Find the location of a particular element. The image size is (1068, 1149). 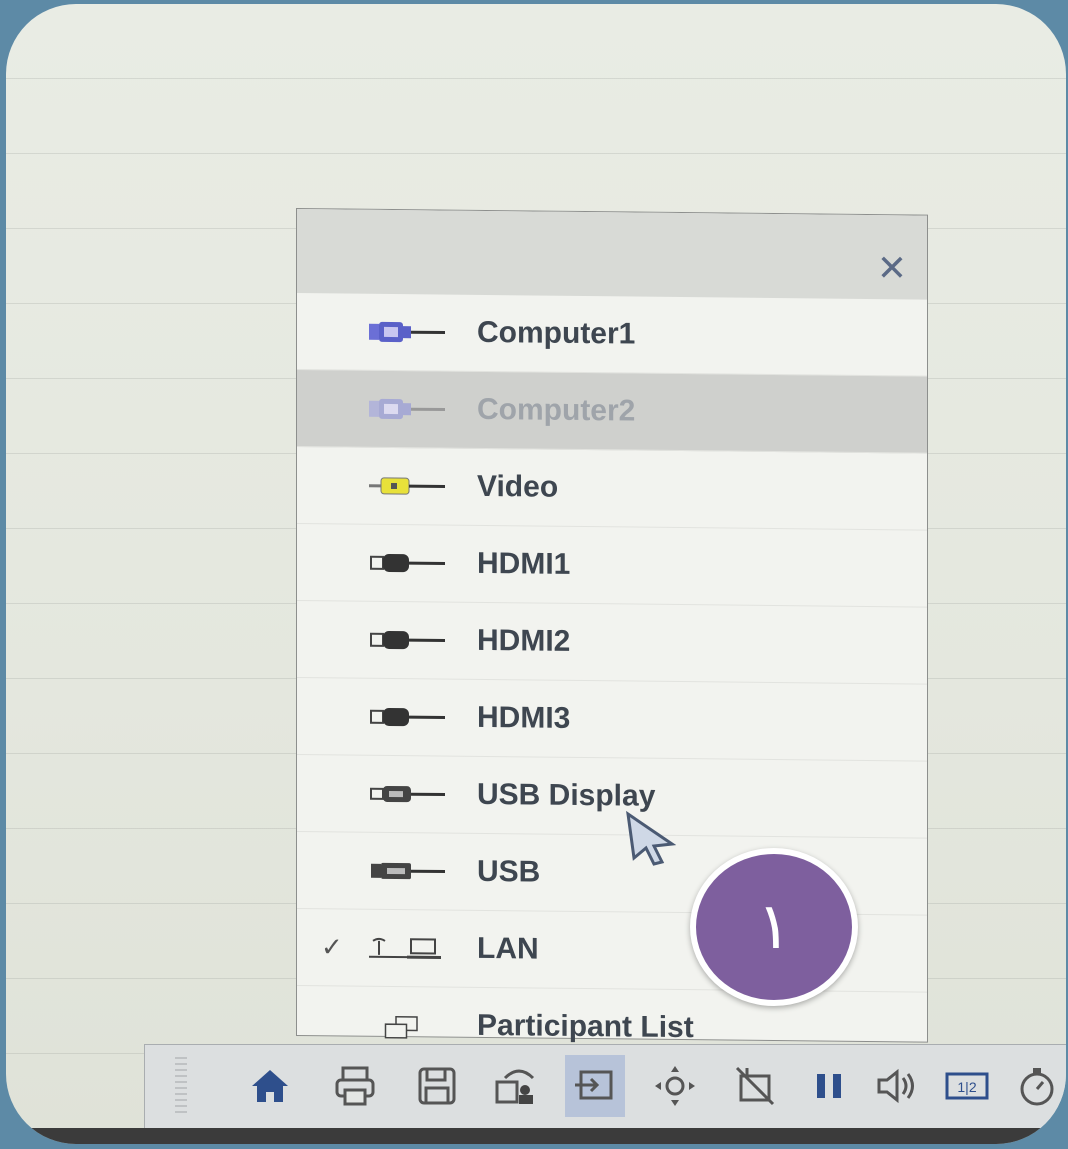

rca-connector-icon is located at coordinates (407, 486).